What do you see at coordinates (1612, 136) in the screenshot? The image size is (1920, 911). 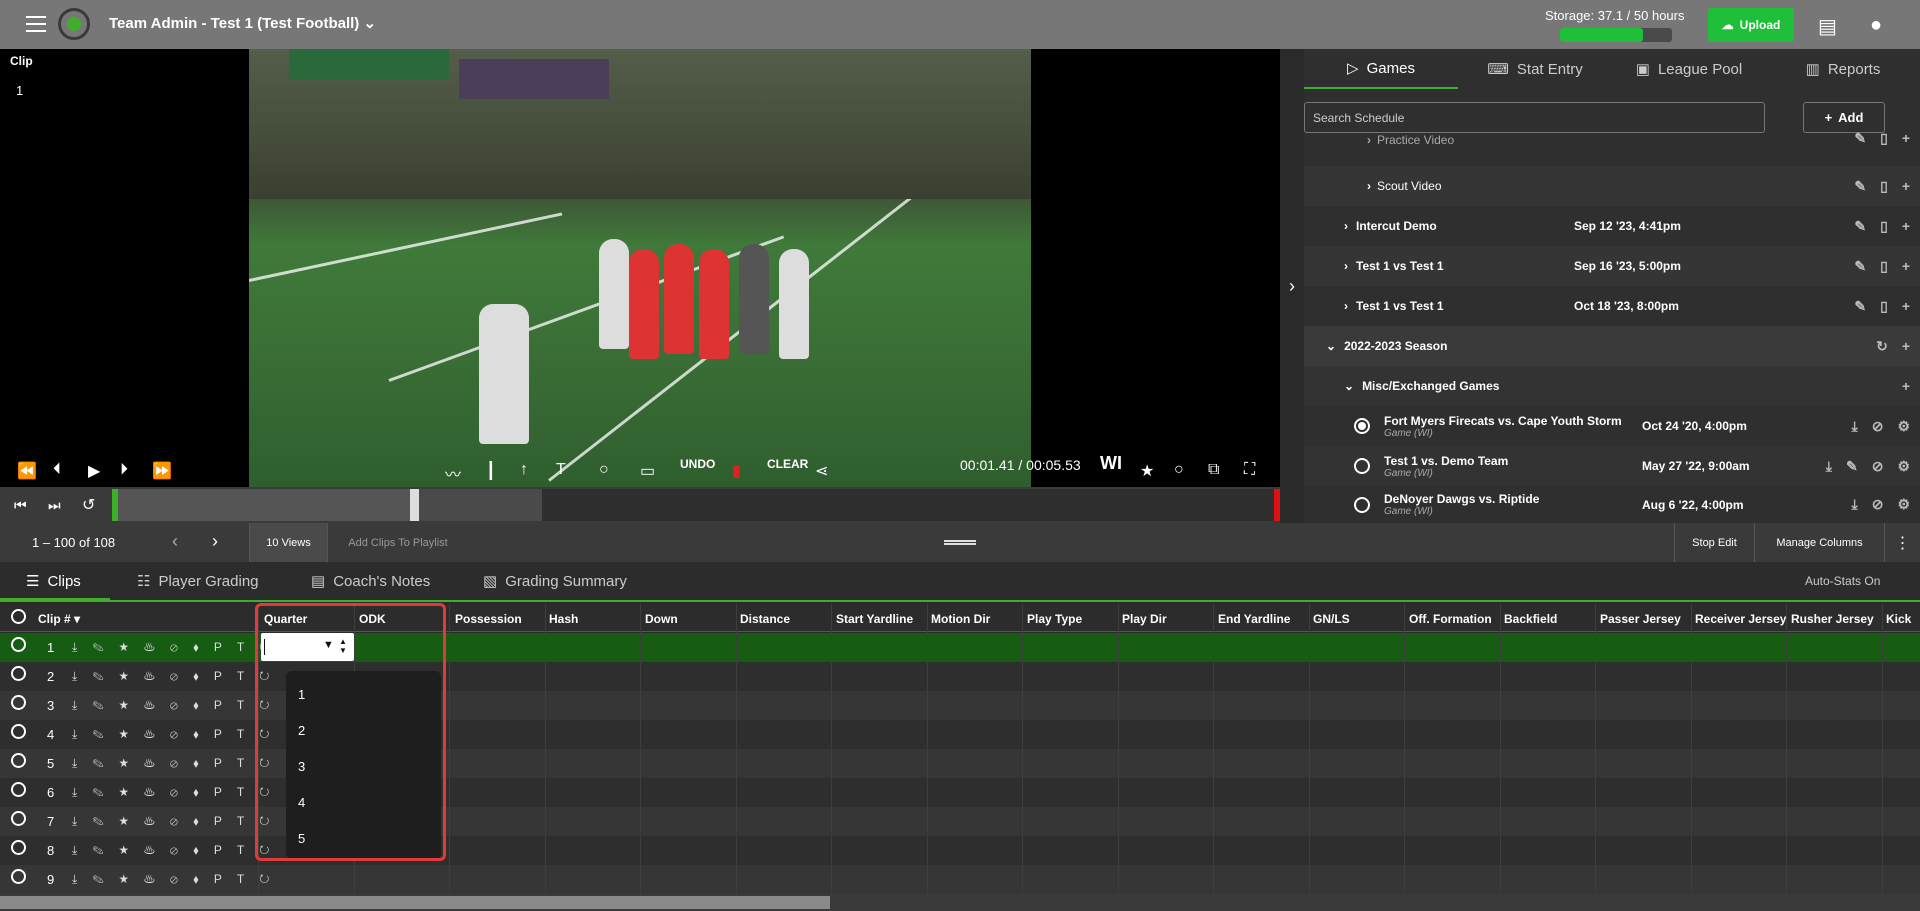 I see `schedule-row: › Practice Video ✎ ▯ +` at bounding box center [1612, 136].